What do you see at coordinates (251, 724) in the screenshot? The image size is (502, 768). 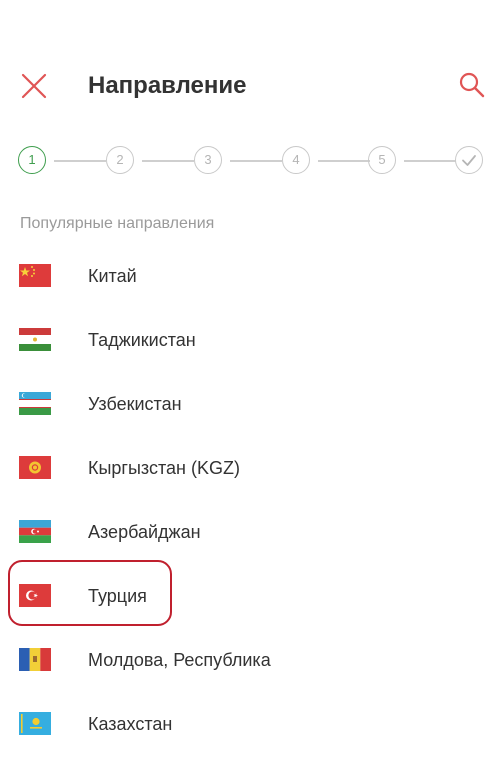 I see `list-item: Казахстан` at bounding box center [251, 724].